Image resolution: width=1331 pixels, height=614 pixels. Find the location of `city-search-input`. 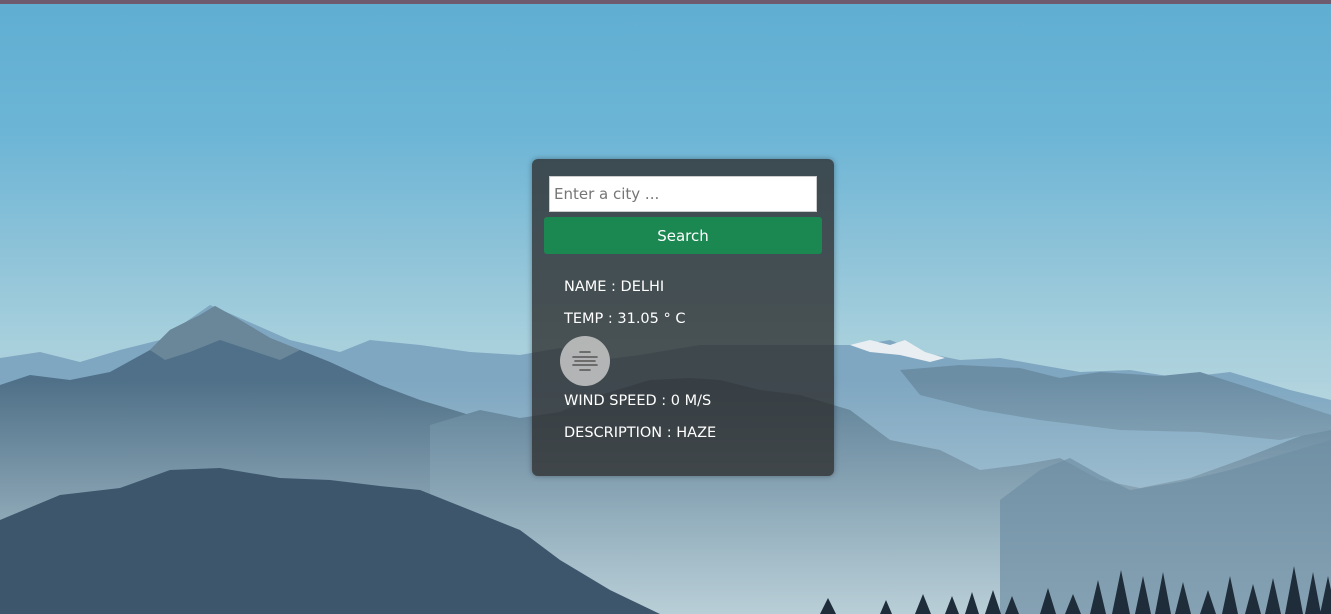

city-search-input is located at coordinates (683, 194).